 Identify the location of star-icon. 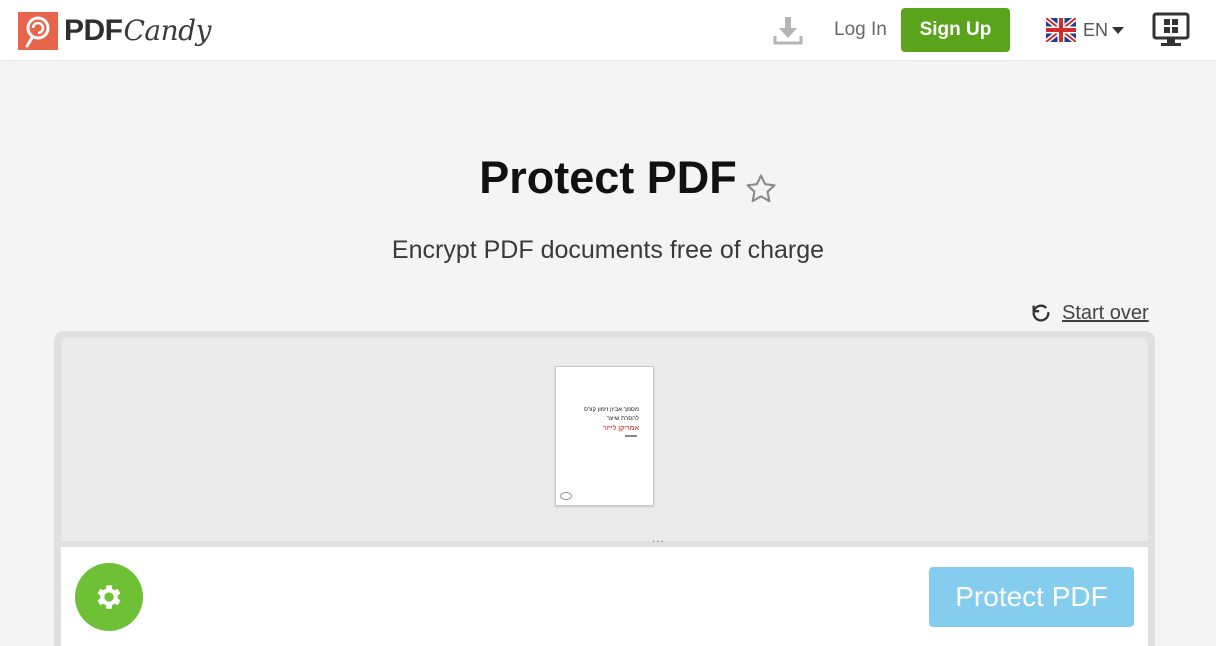
(761, 189).